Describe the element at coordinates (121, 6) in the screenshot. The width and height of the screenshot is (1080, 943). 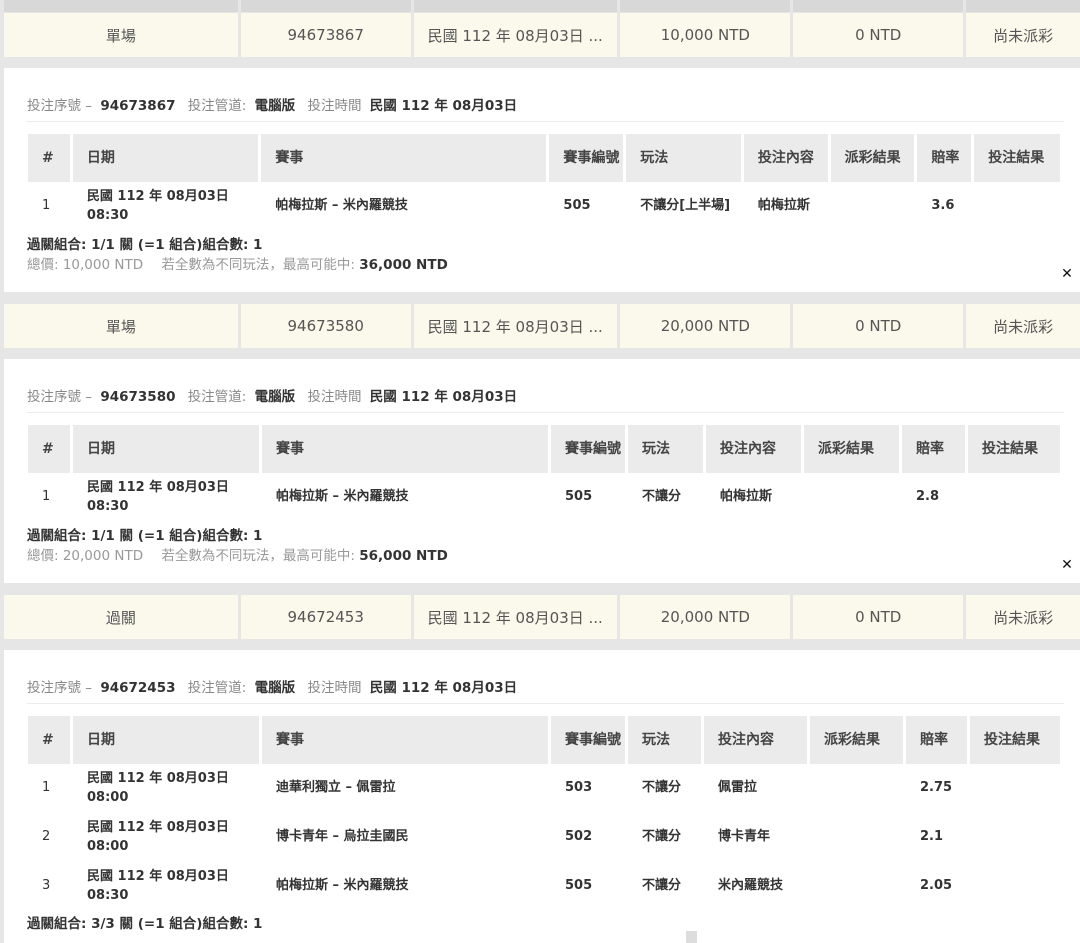
I see `header-cell-play` at that location.